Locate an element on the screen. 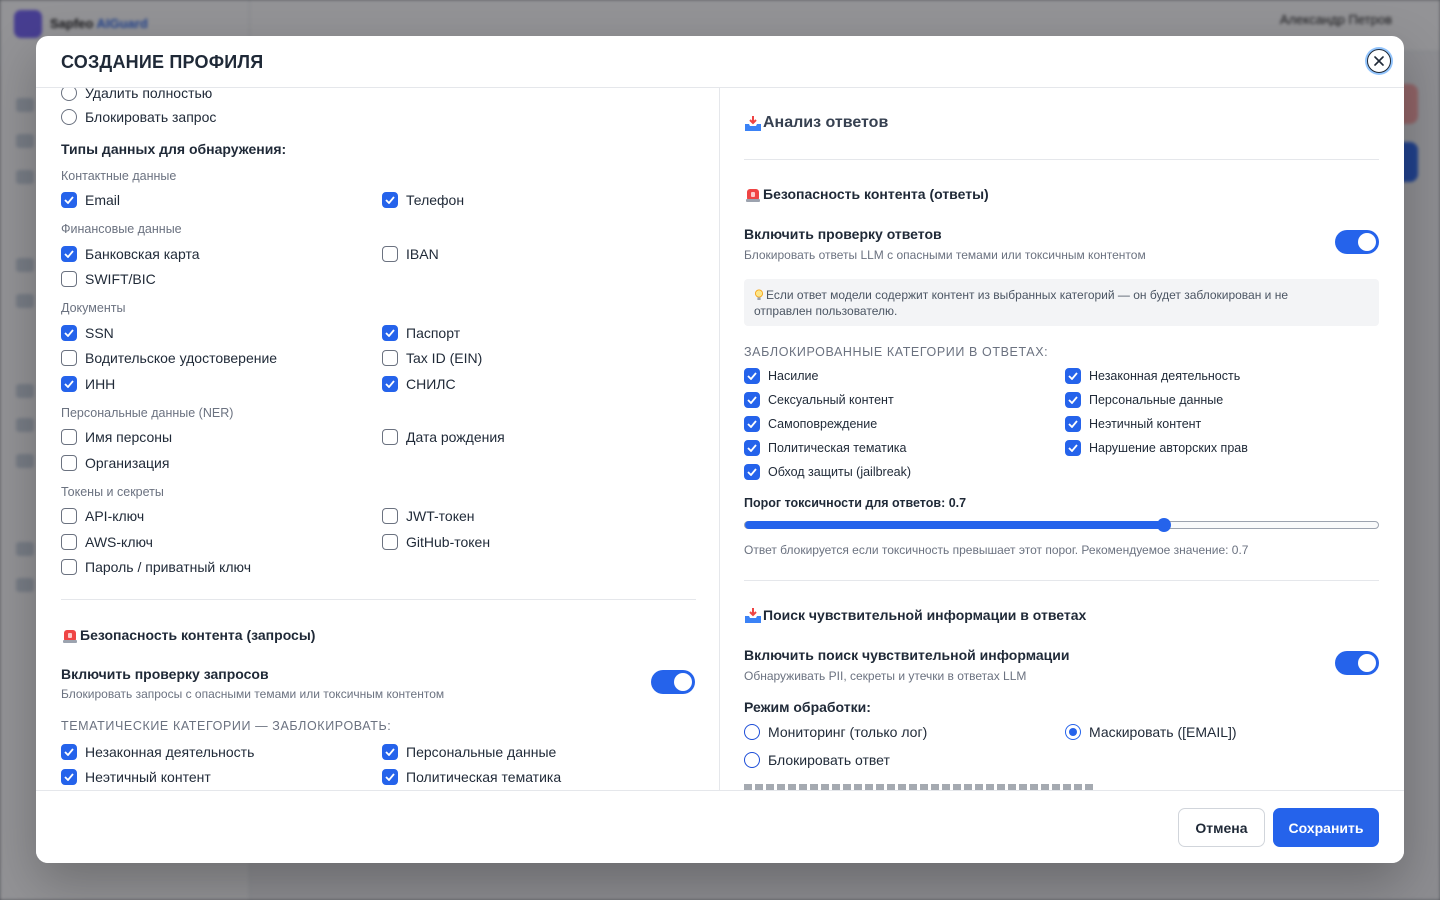 This screenshot has width=1440, height=900. checkbox-phone: Телефон is located at coordinates (423, 200).